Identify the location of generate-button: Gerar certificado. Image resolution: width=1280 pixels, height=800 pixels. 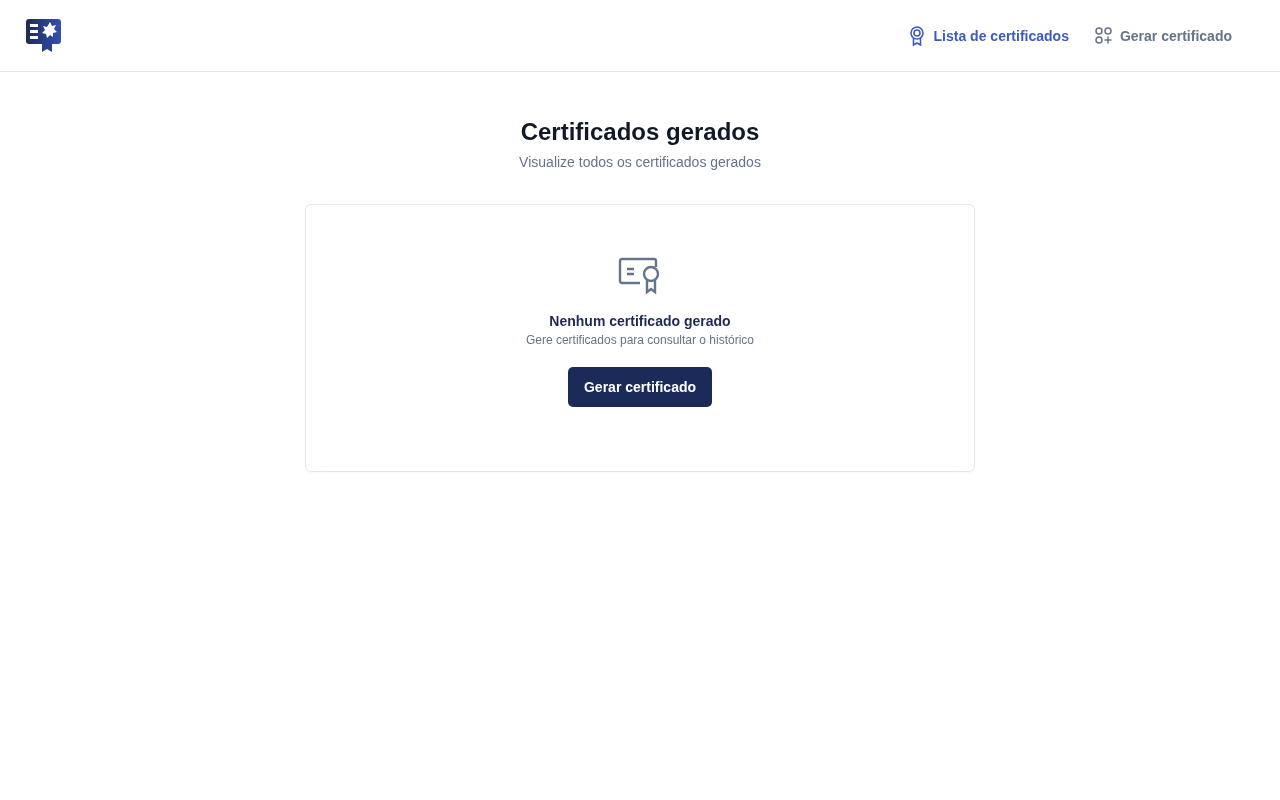
(640, 387).